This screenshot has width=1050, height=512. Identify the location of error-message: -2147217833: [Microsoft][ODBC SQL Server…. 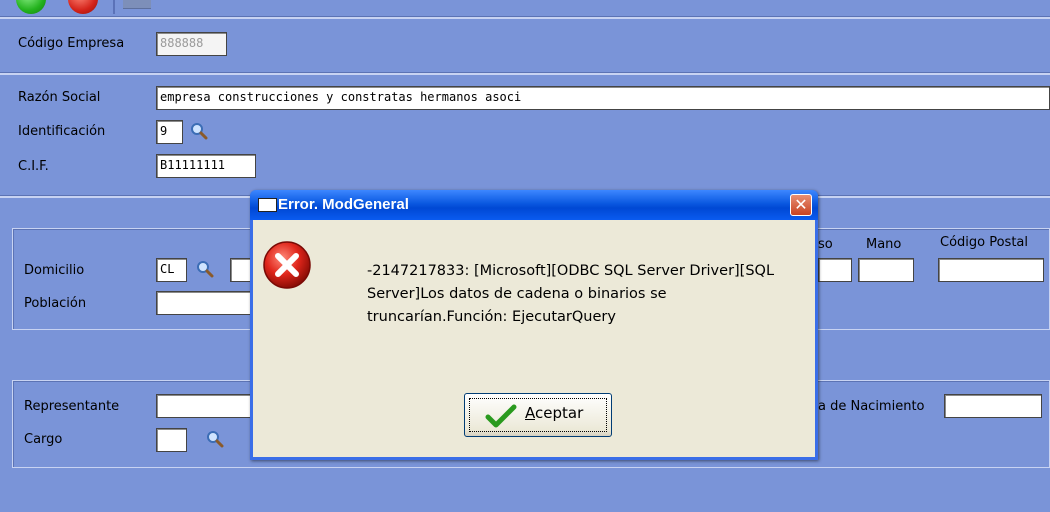
(571, 294).